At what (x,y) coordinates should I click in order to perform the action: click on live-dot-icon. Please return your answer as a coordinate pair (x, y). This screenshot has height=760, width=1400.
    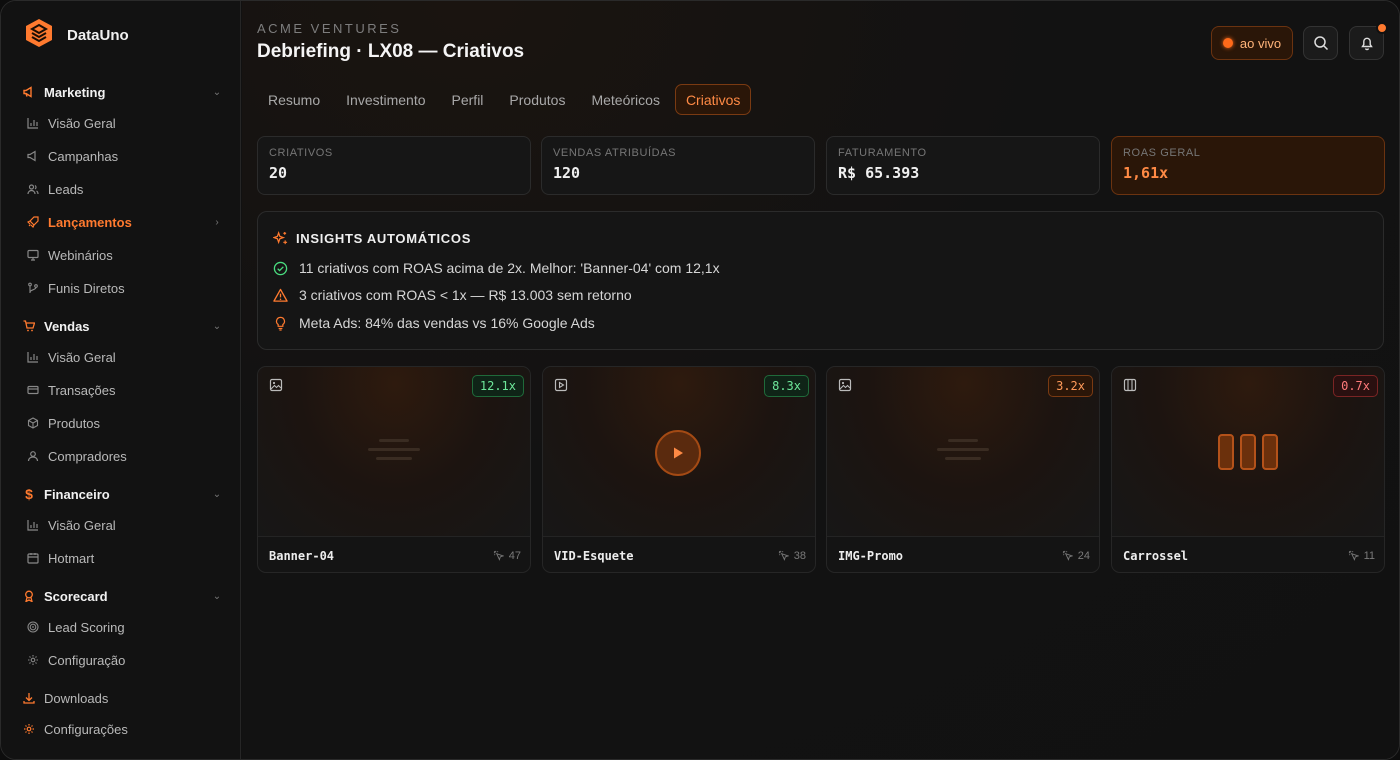
    Looking at the image, I should click on (1227, 43).